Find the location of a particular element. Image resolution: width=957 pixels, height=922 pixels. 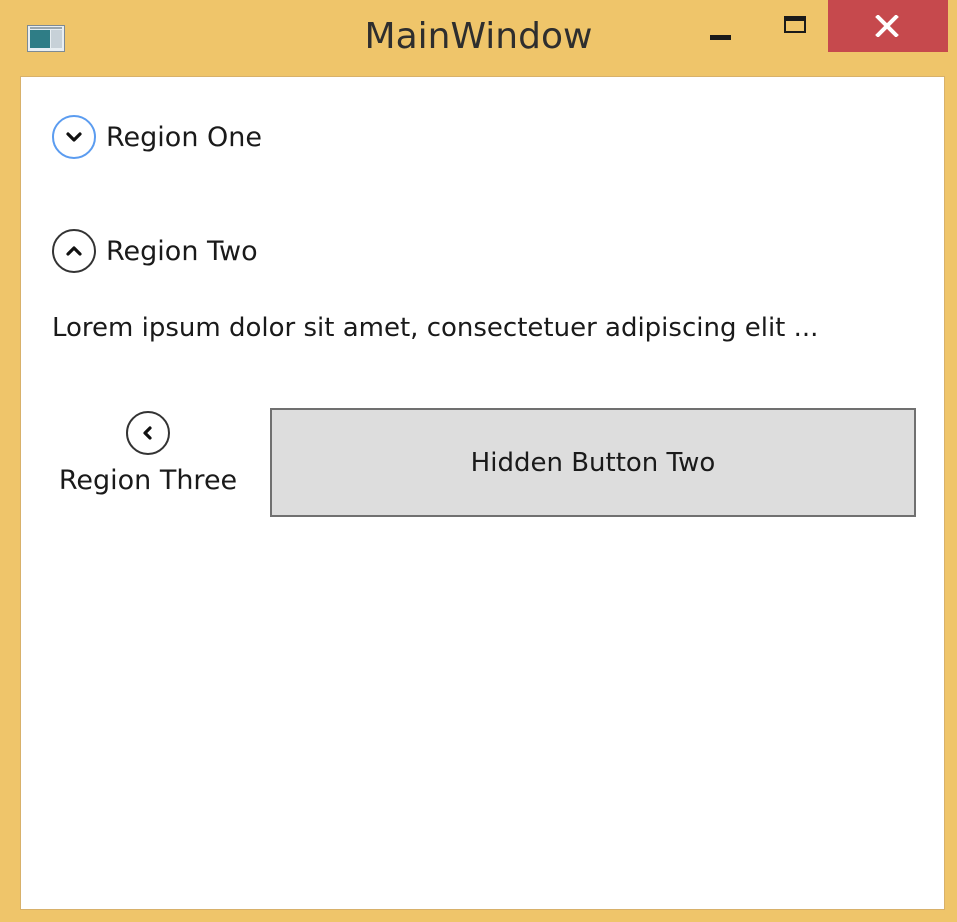

region-one-header: Region One is located at coordinates (157, 137).